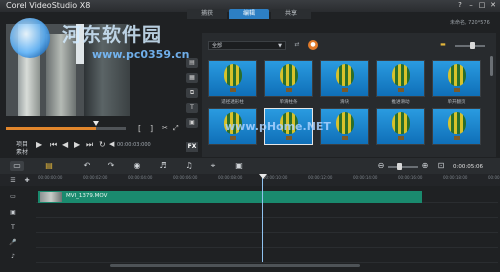  I want to click on enlarge-icon: ⤢, so click(176, 128).